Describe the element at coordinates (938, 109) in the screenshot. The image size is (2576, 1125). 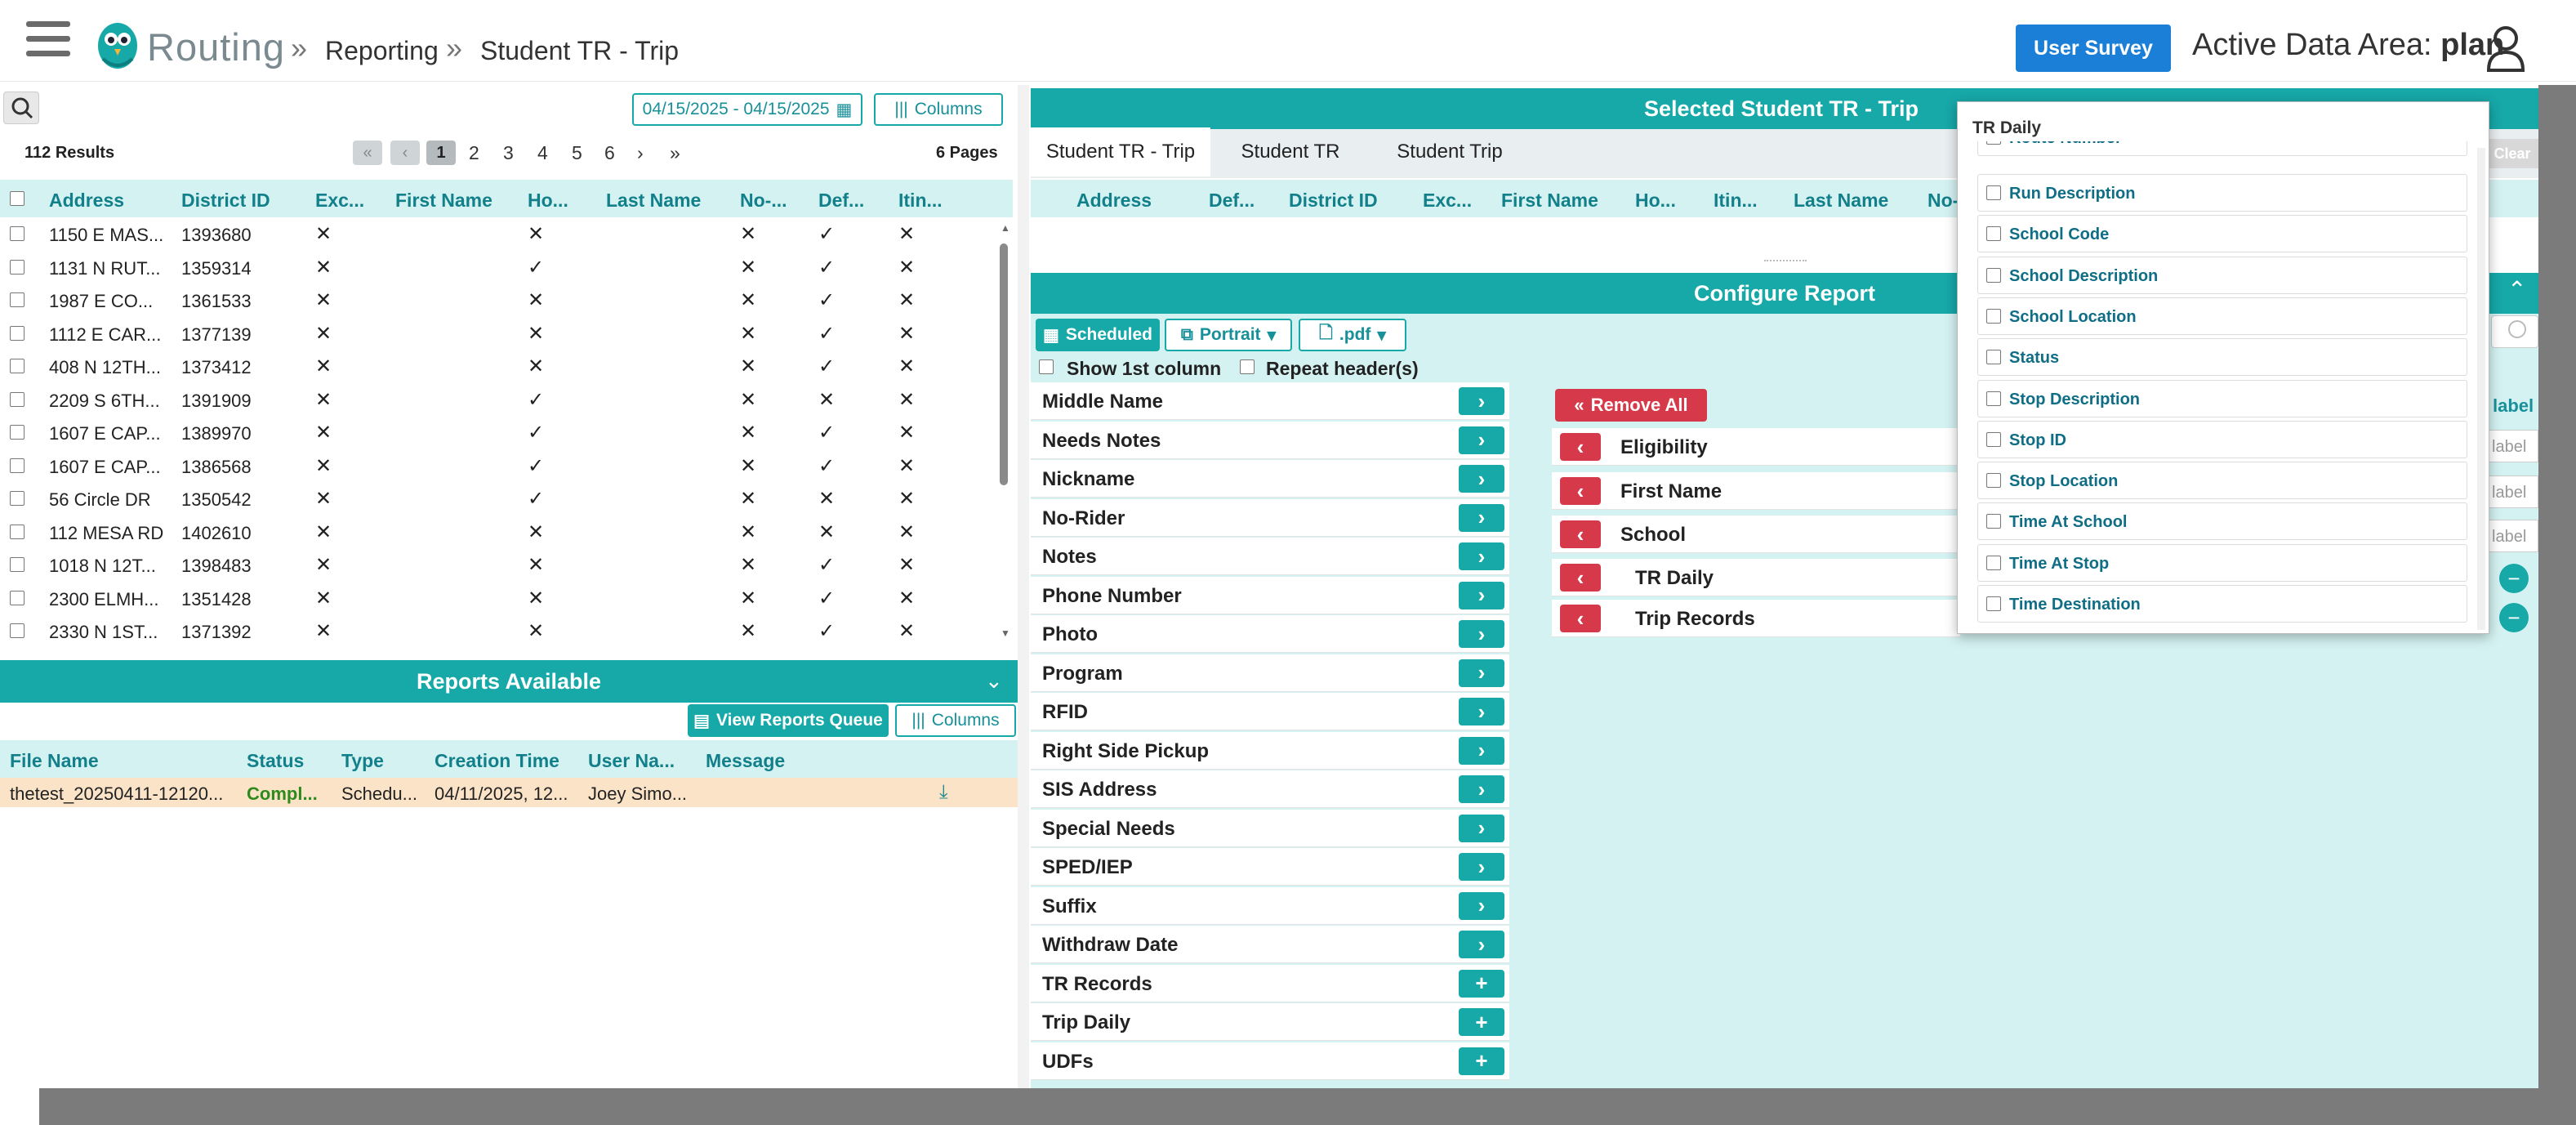
I see `columns-button: ||| Columns` at that location.